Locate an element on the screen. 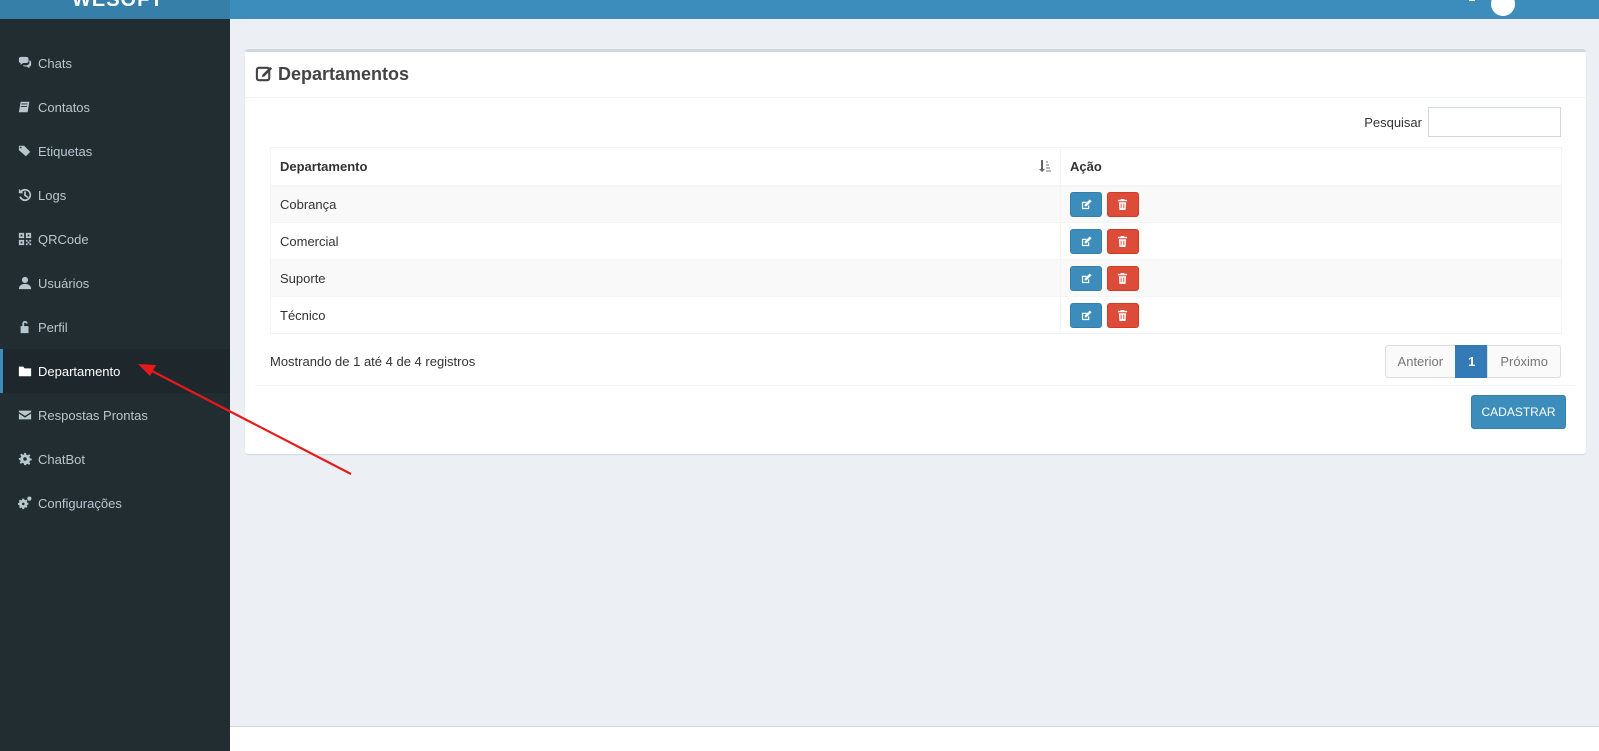  divider is located at coordinates (915, 385).